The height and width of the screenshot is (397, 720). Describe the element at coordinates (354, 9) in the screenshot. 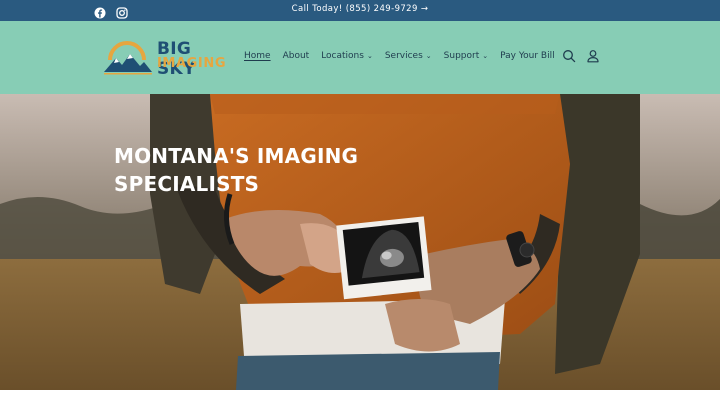

I see `announcement-text: Call Today! (855) 249-9729` at that location.